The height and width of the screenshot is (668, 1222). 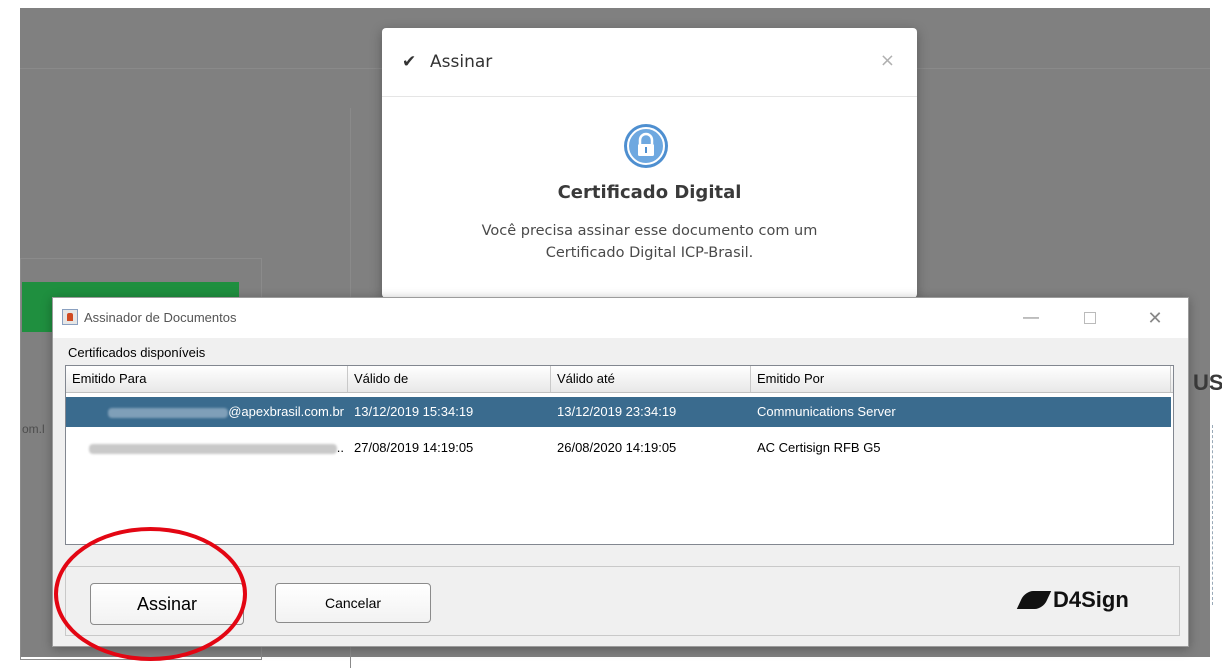 I want to click on sign-modal-title: Assinar, so click(x=461, y=62).